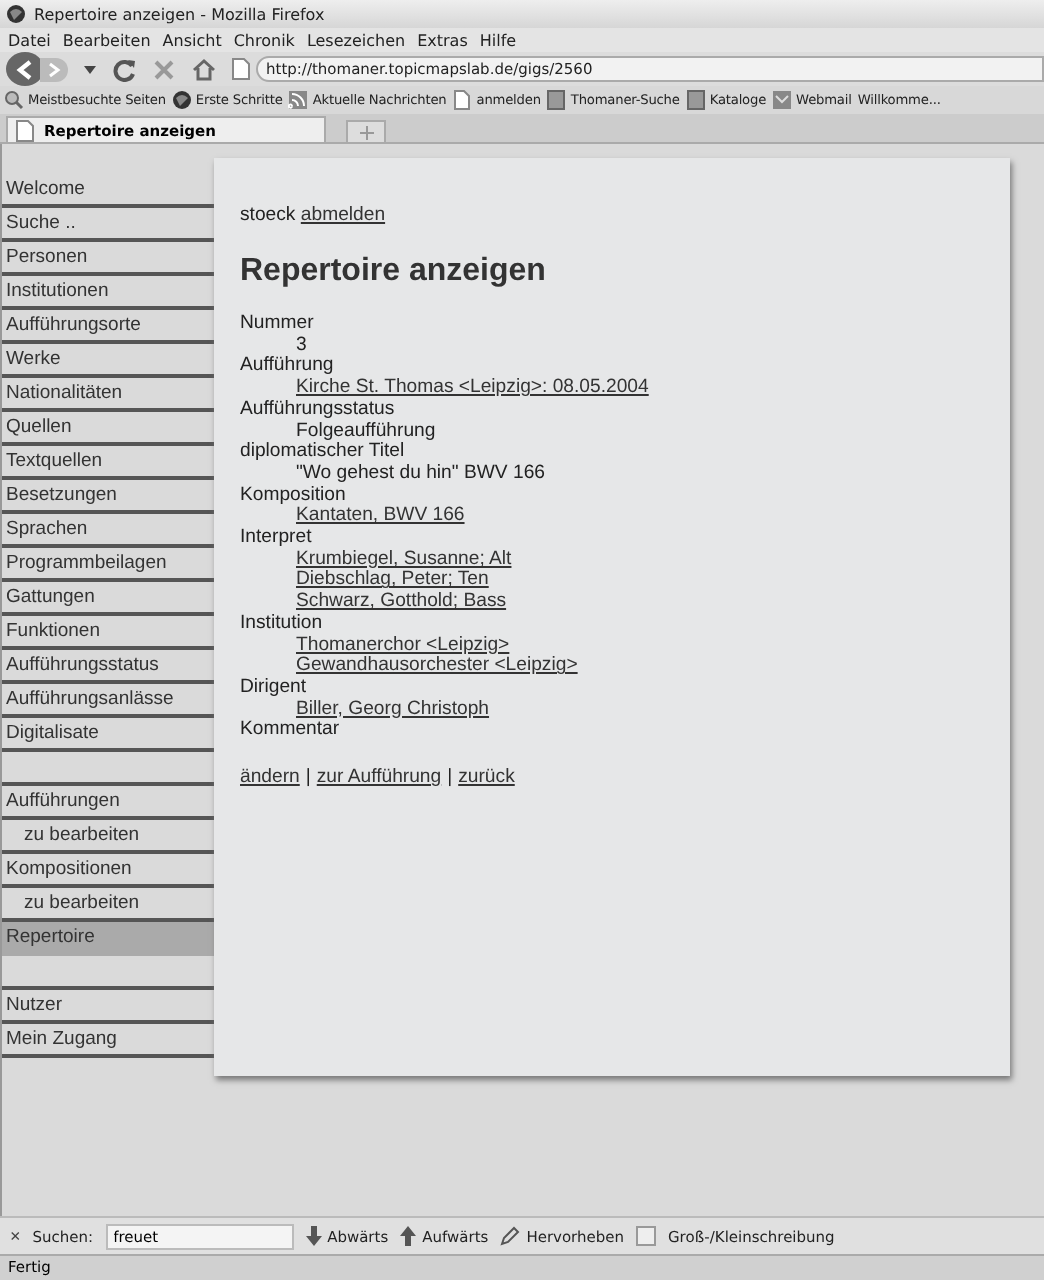  Describe the element at coordinates (356, 40) in the screenshot. I see `menu-item: Lesezeichen` at that location.